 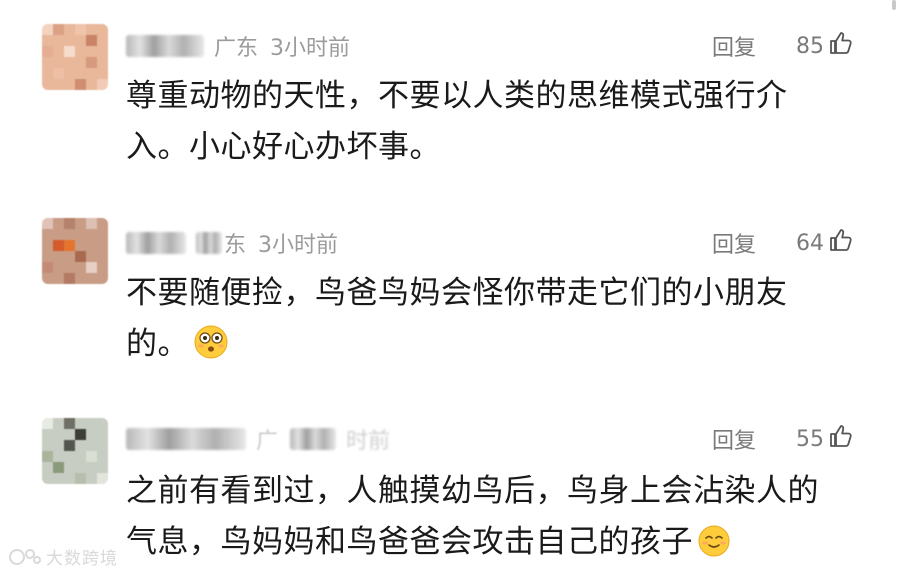 What do you see at coordinates (457, 121) in the screenshot?
I see `comment-text: 尊重动物的天性，不要以人类的思维模式强行介入。小心好心办坏事。` at bounding box center [457, 121].